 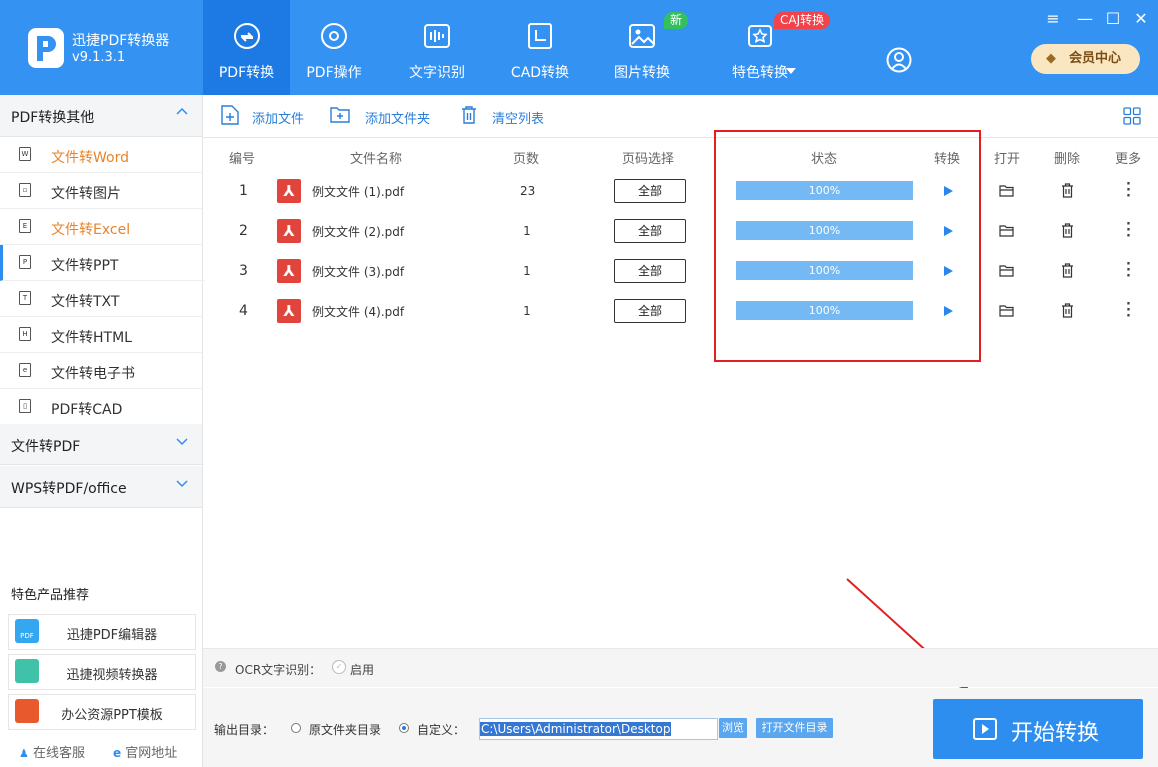 What do you see at coordinates (102, 672) in the screenshot?
I see `product-video-converter: 迅捷视频转换器` at bounding box center [102, 672].